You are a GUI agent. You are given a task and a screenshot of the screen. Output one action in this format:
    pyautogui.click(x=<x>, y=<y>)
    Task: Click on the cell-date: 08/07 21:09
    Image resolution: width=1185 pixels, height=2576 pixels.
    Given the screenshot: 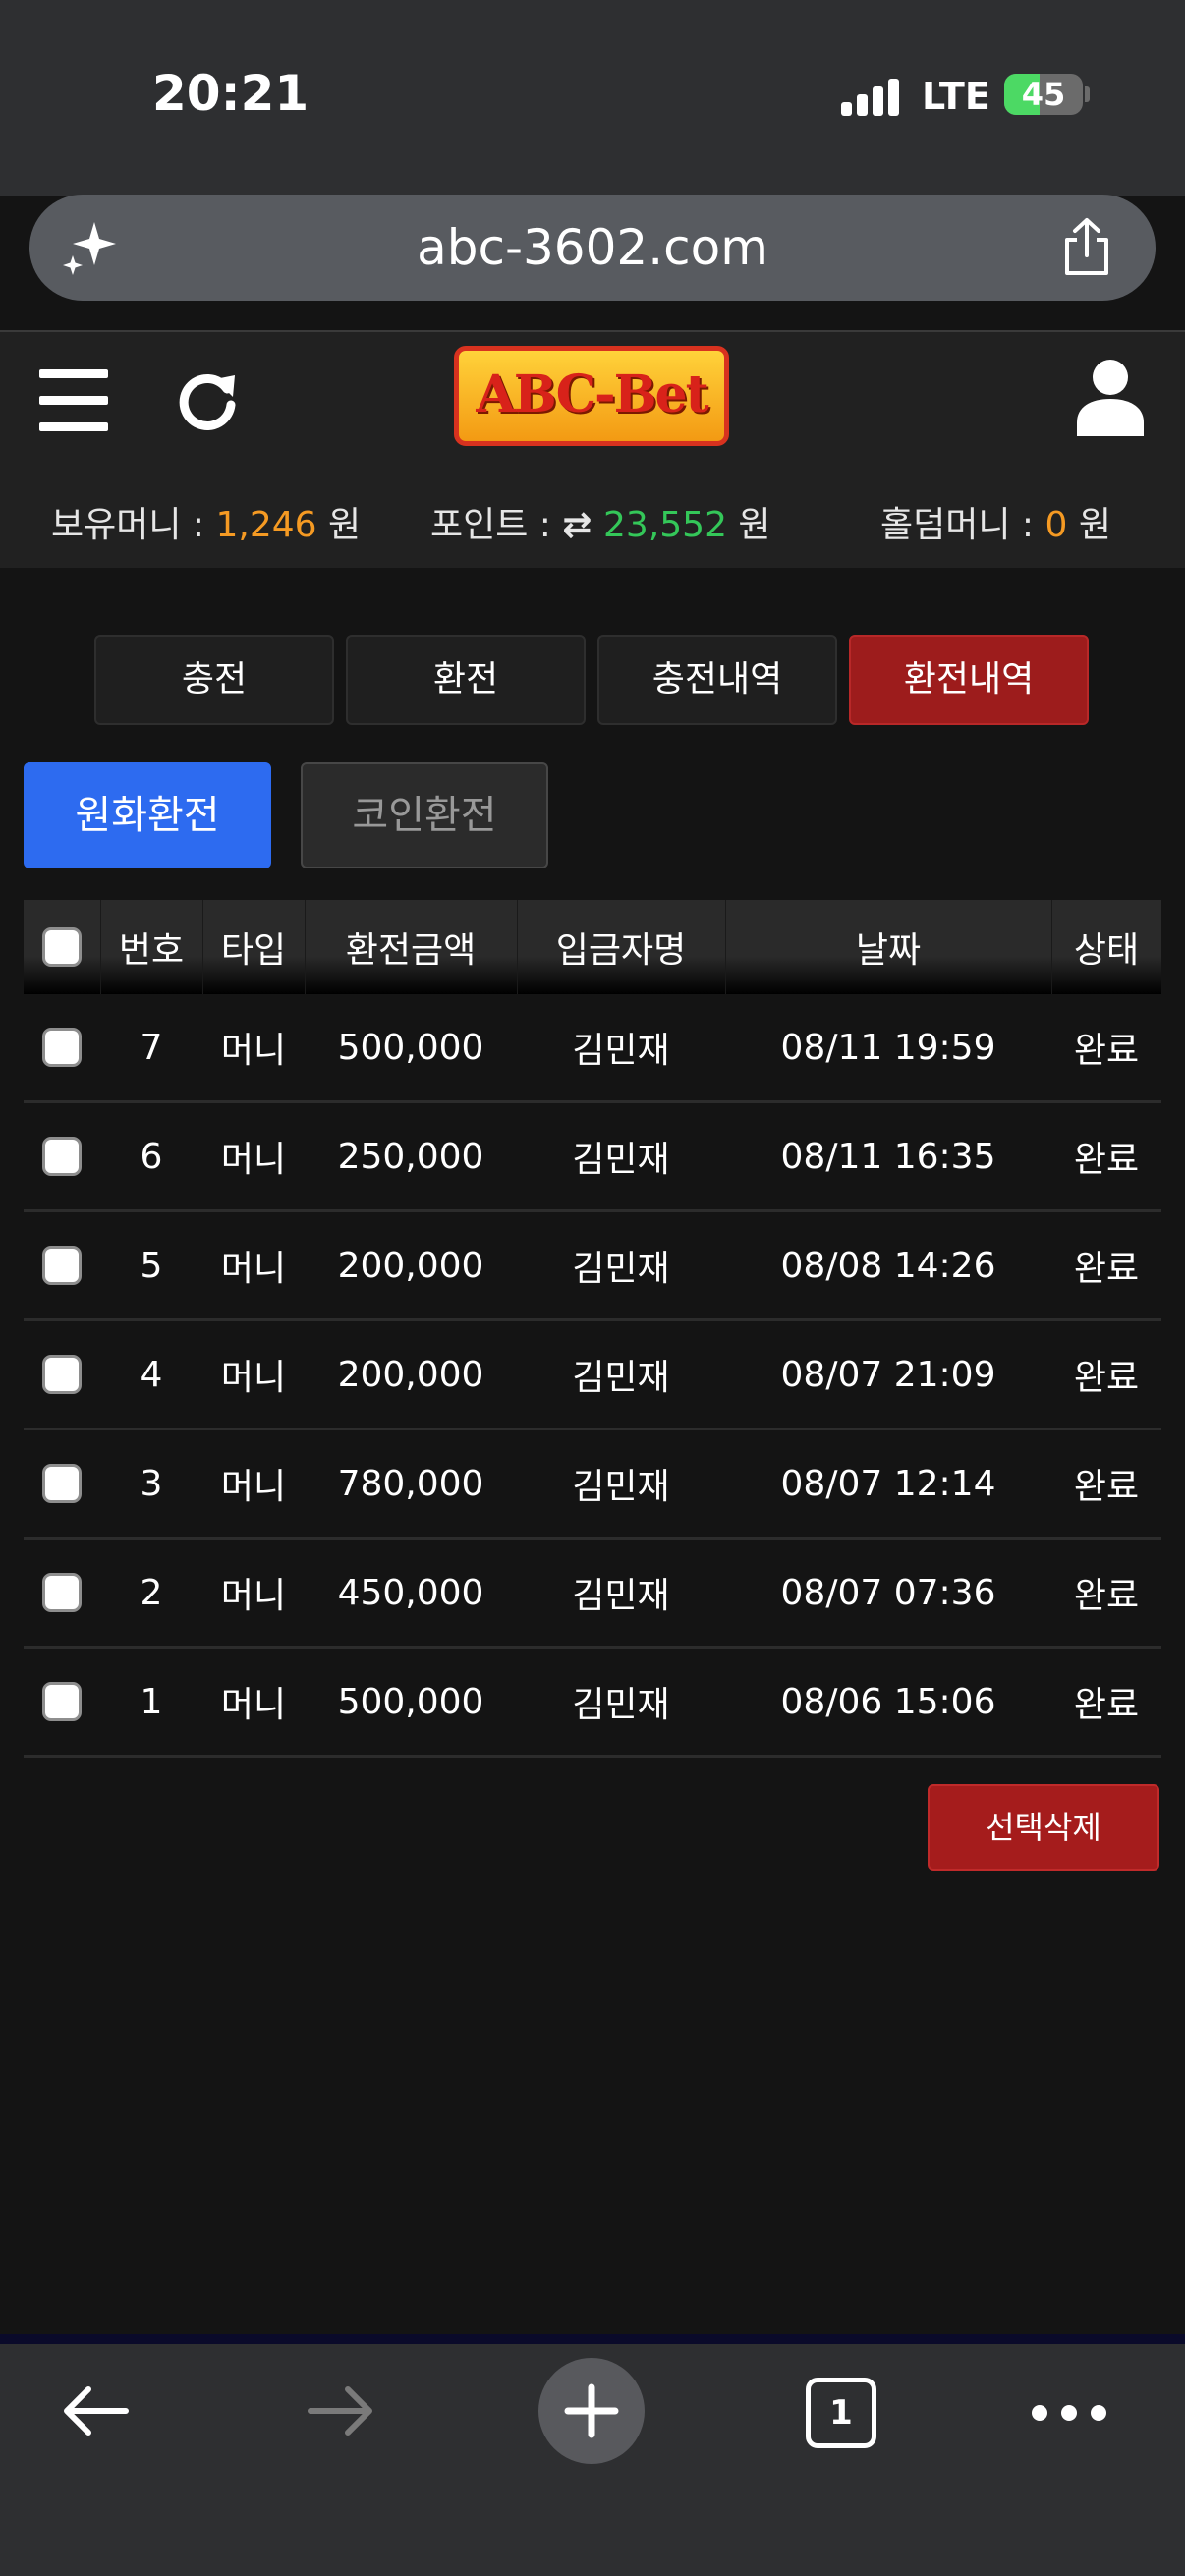 What is the action you would take?
    pyautogui.click(x=888, y=1374)
    